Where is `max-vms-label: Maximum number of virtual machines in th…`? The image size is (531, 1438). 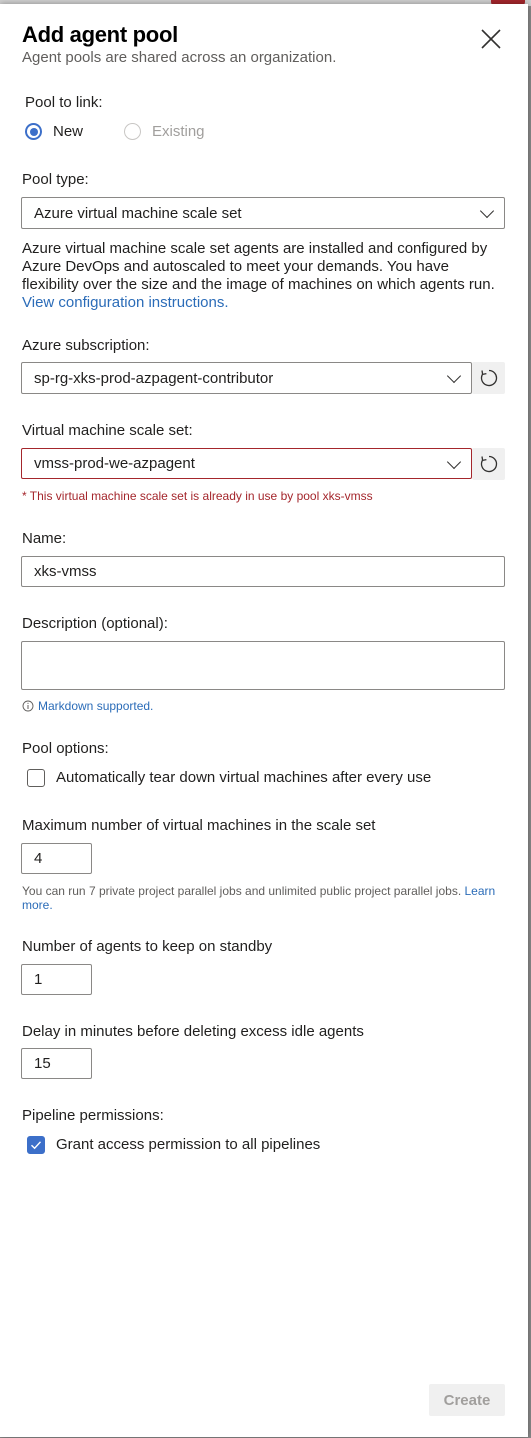 max-vms-label: Maximum number of virtual machines in th… is located at coordinates (199, 825).